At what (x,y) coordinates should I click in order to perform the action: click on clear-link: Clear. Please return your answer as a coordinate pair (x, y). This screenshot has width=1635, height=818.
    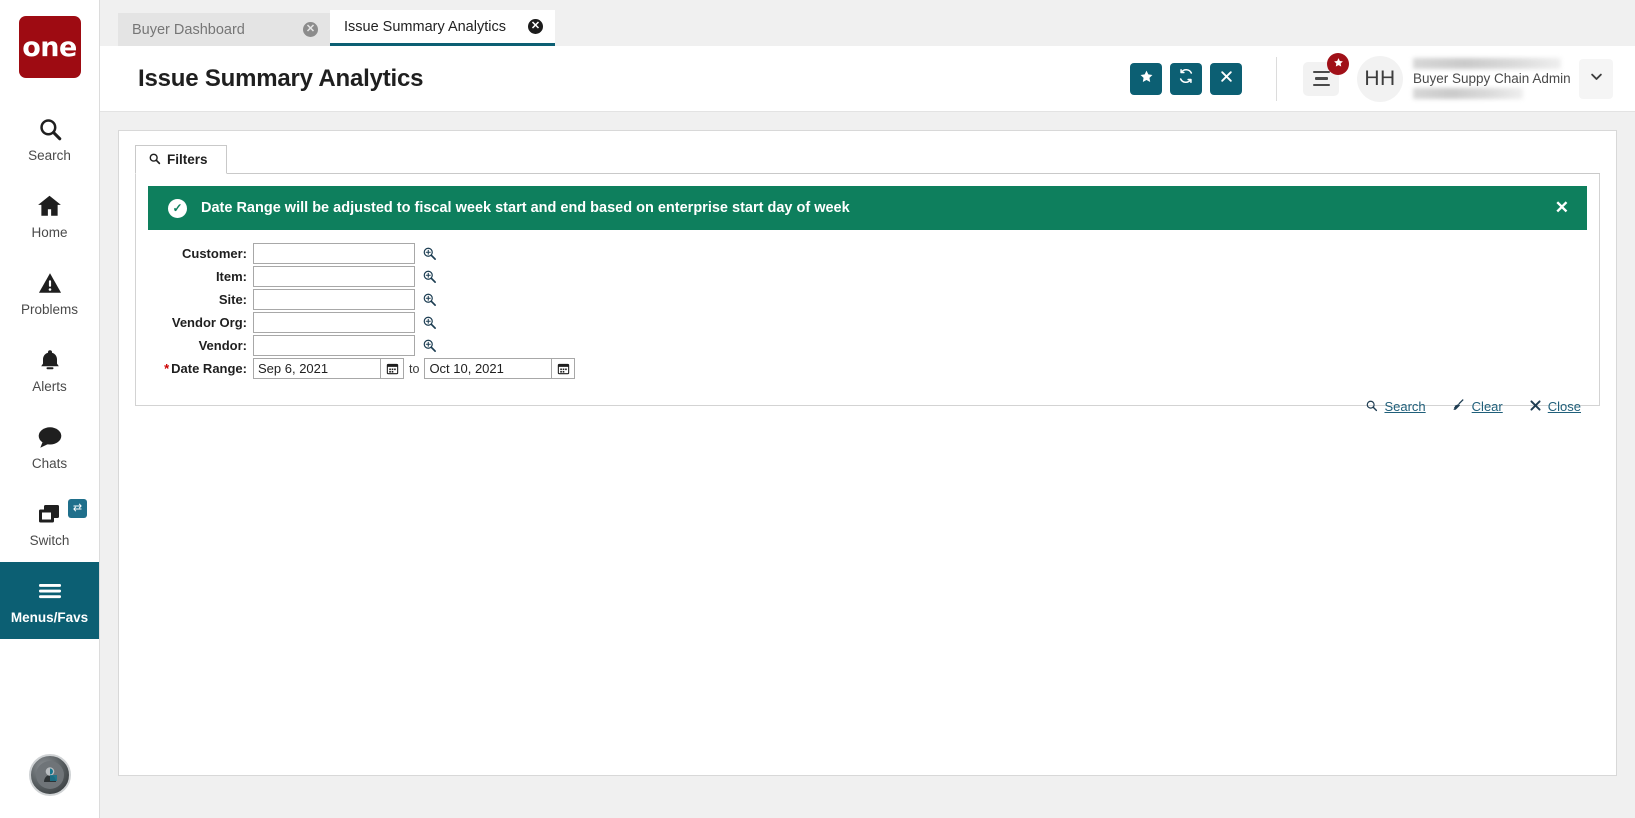
    Looking at the image, I should click on (1477, 406).